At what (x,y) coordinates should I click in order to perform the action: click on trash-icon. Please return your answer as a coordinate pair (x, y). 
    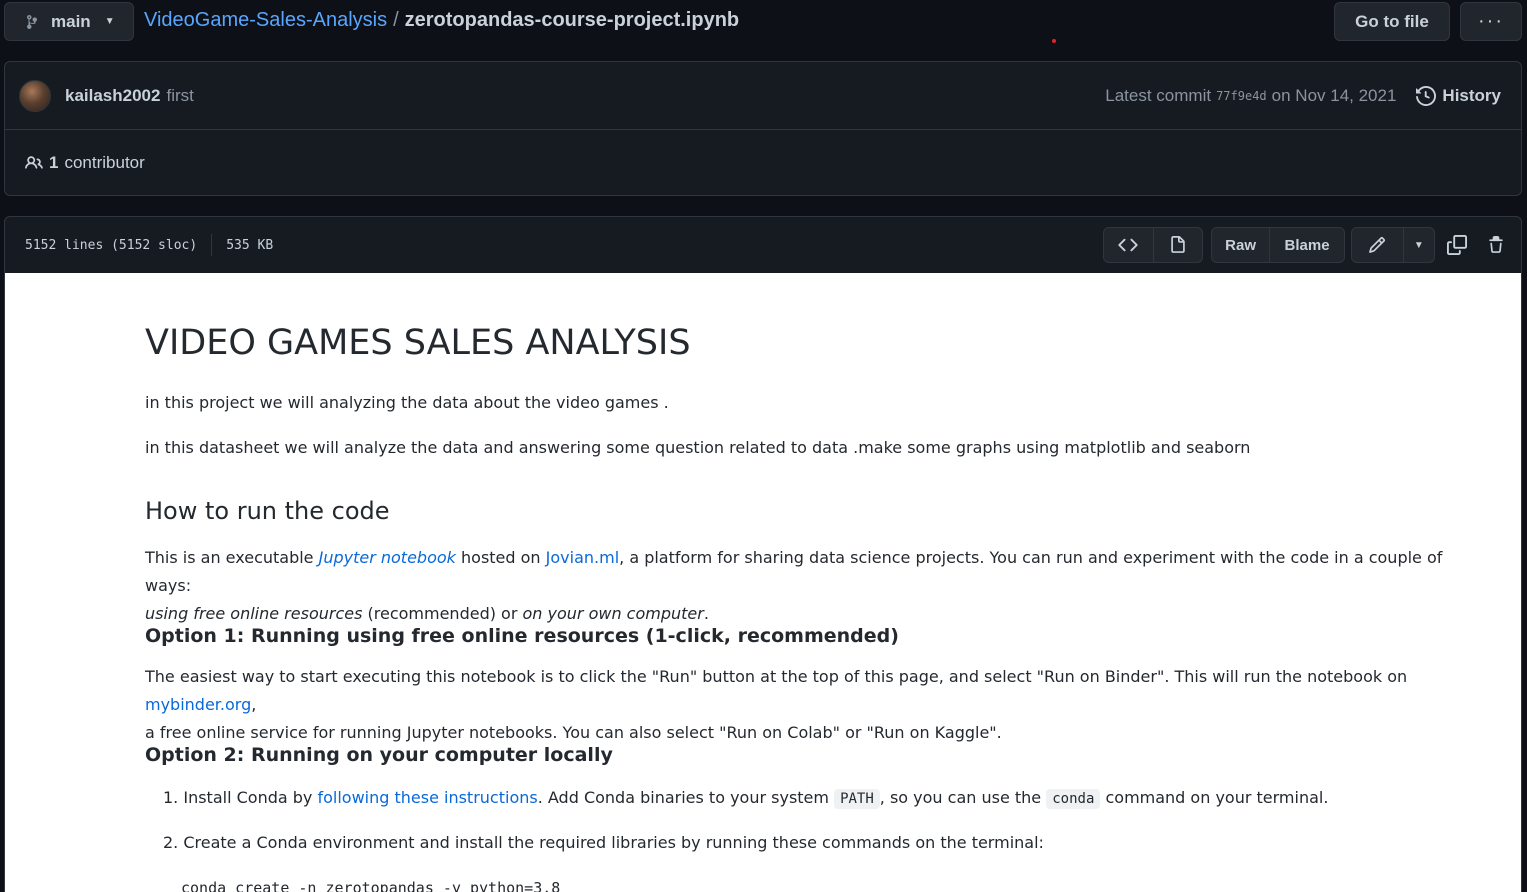
    Looking at the image, I should click on (1496, 244).